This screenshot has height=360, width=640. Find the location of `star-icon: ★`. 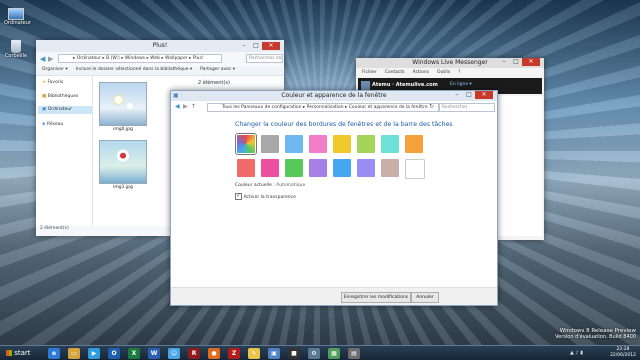

star-icon: ★ is located at coordinates (44, 82).